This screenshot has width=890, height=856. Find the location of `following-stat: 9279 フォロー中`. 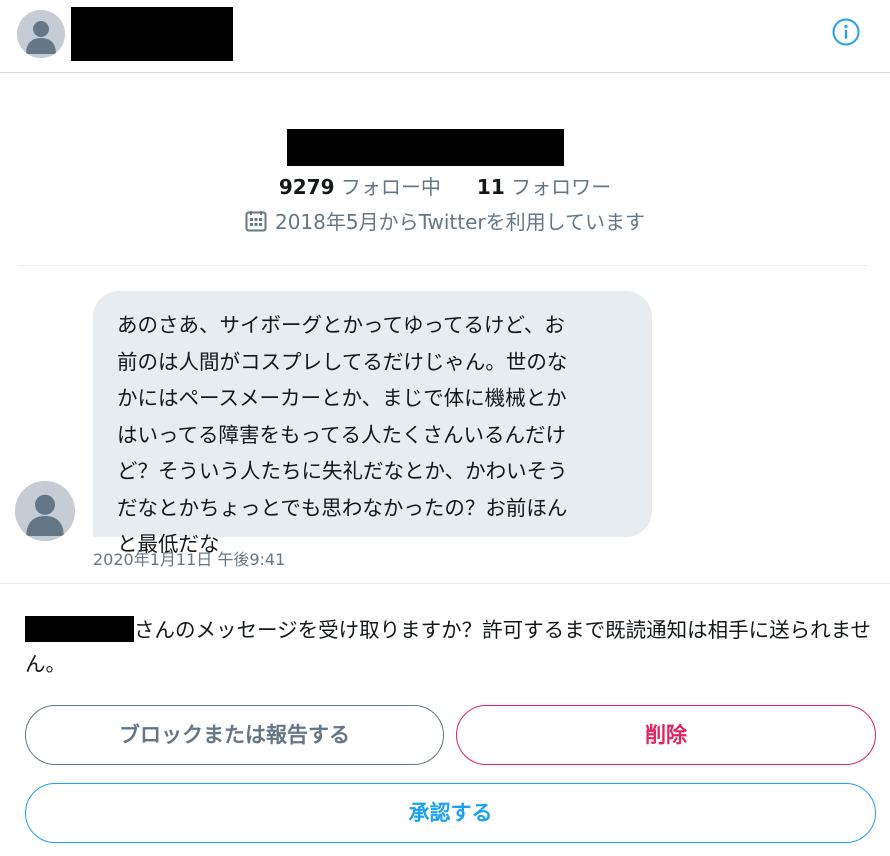

following-stat: 9279 フォロー中 is located at coordinates (360, 187).